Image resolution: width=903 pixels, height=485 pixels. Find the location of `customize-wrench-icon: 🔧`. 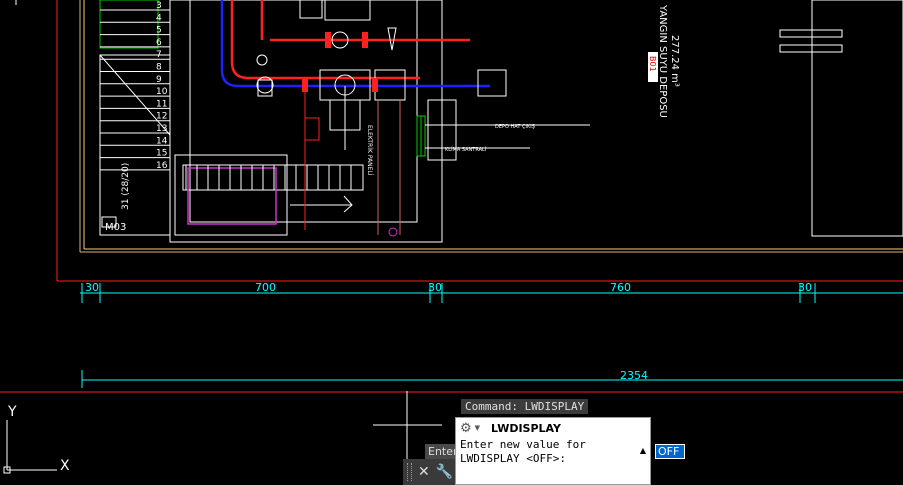

customize-wrench-icon: 🔧 is located at coordinates (444, 472).